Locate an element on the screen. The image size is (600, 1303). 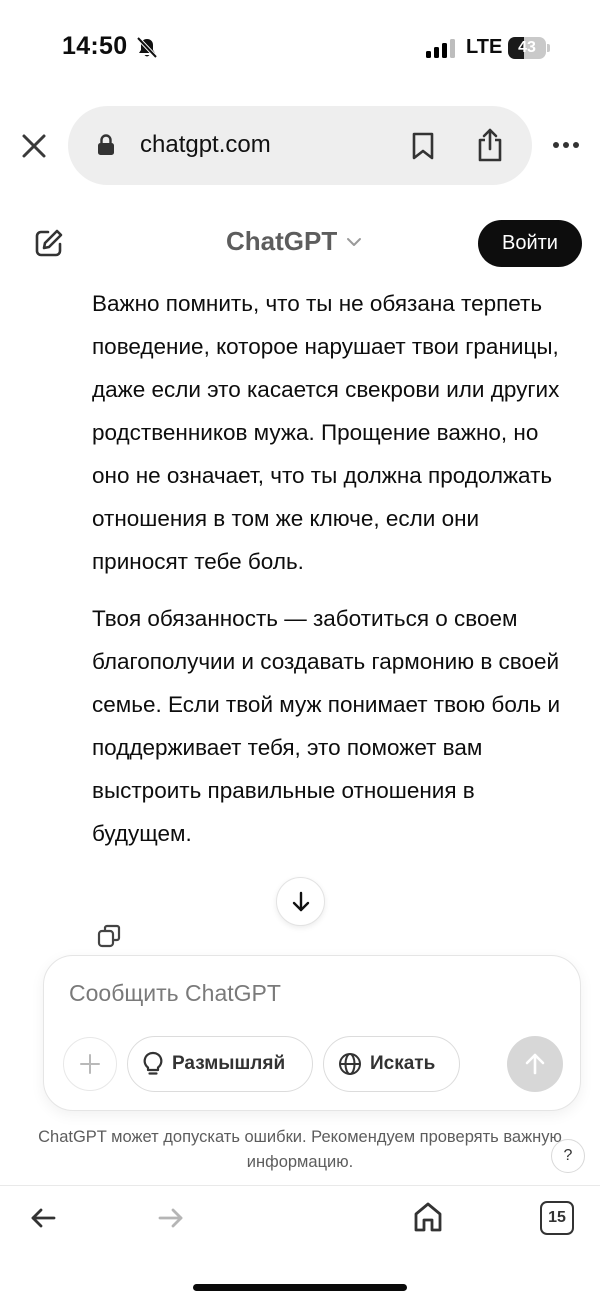
arrow-left-icon is located at coordinates (43, 1218).